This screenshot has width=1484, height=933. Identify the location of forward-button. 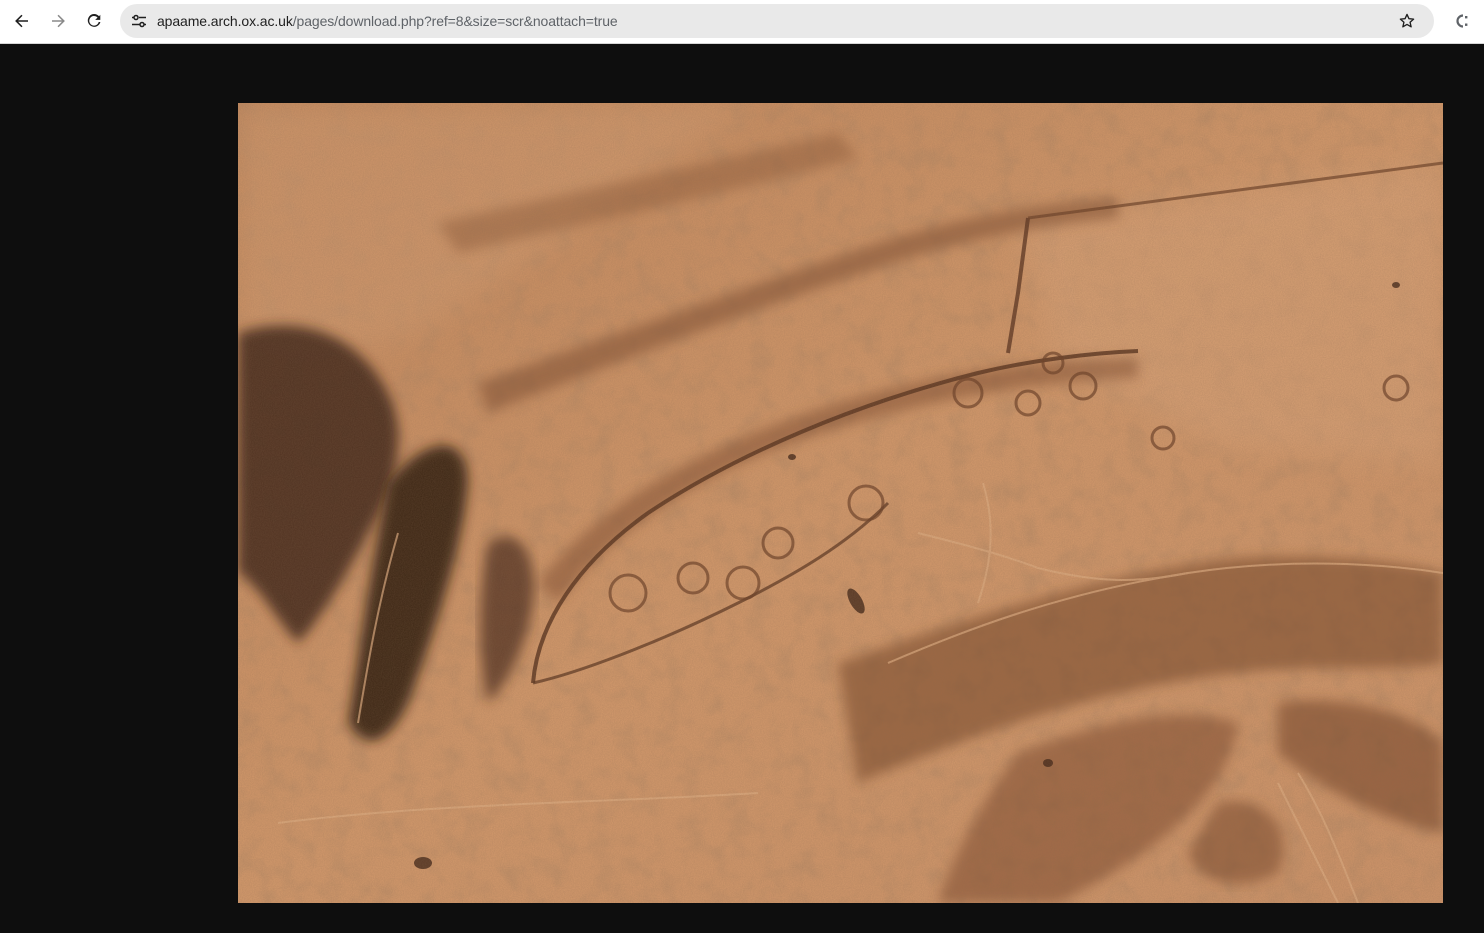
(58, 21).